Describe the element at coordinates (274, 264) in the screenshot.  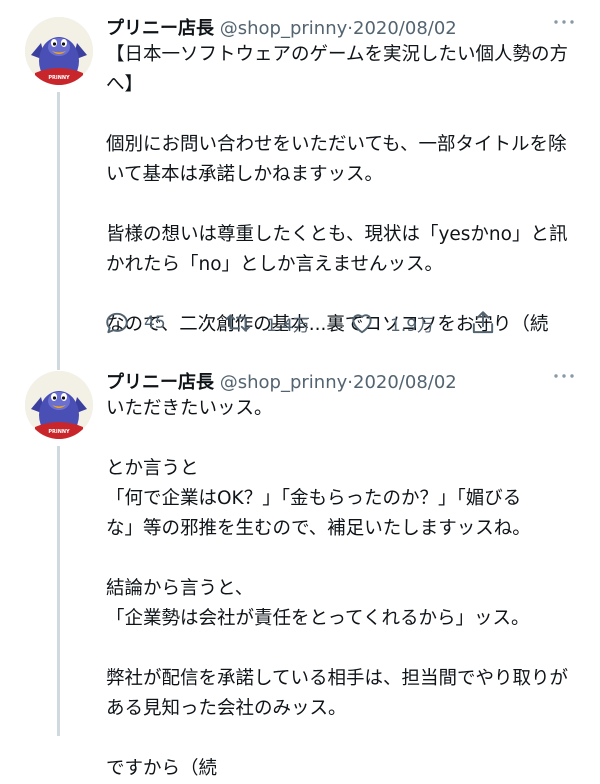
I see `text-line: かれたら「no」としか言えませんッス。` at that location.